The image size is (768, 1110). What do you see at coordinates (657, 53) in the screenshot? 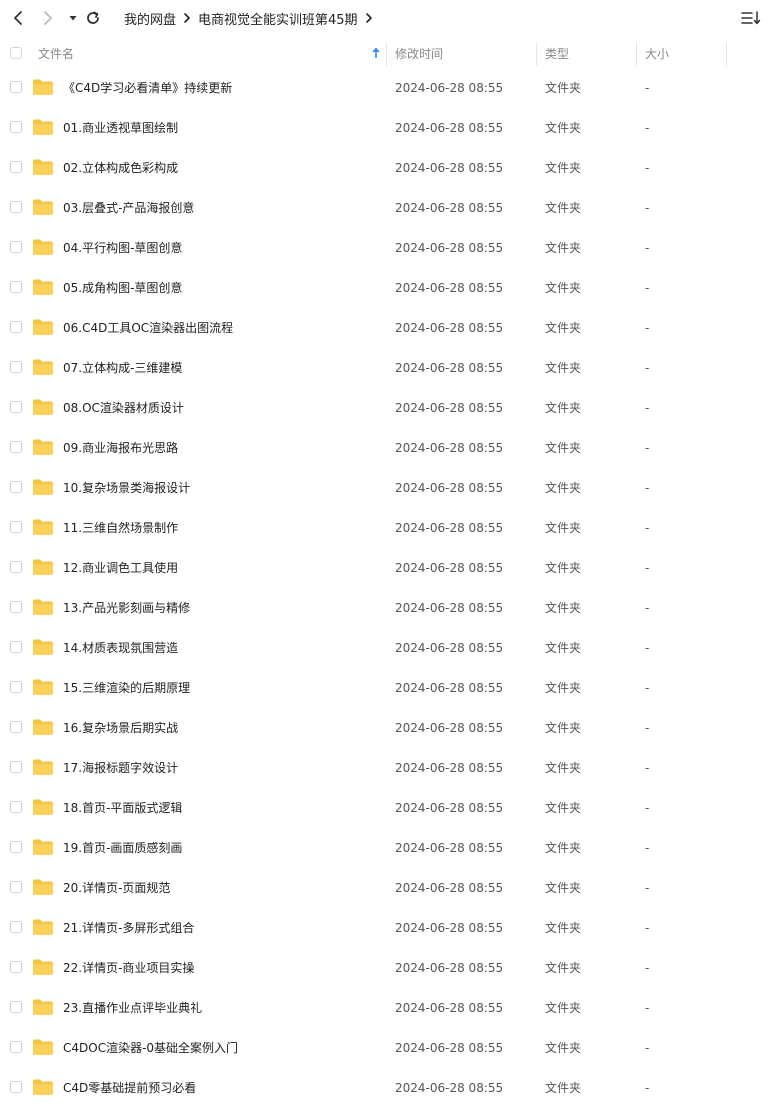
I see `column-header-size: 大小` at bounding box center [657, 53].